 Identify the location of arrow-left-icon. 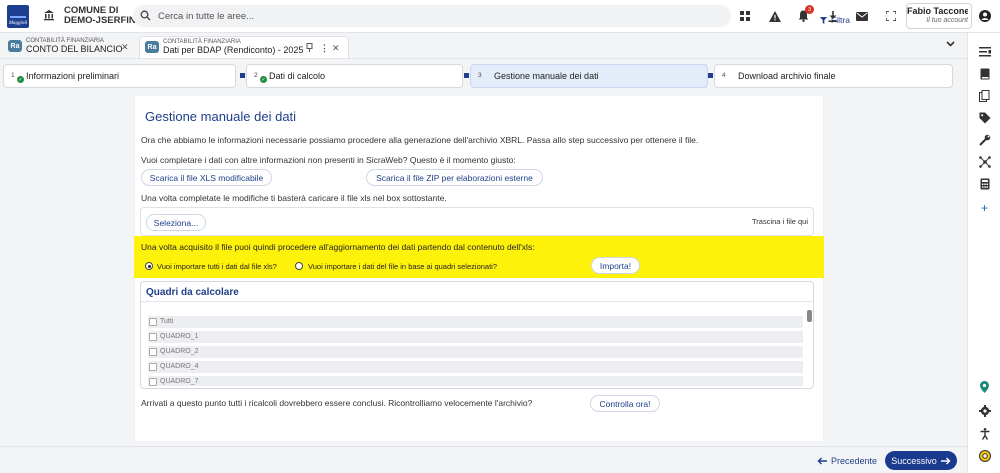
(822, 461).